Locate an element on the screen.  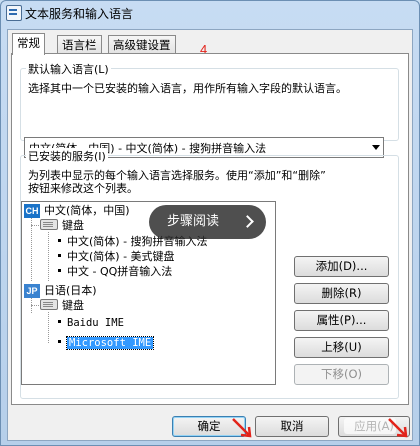
tree-item-label: 中文(简体) - 美式键盘 is located at coordinates (121, 256).